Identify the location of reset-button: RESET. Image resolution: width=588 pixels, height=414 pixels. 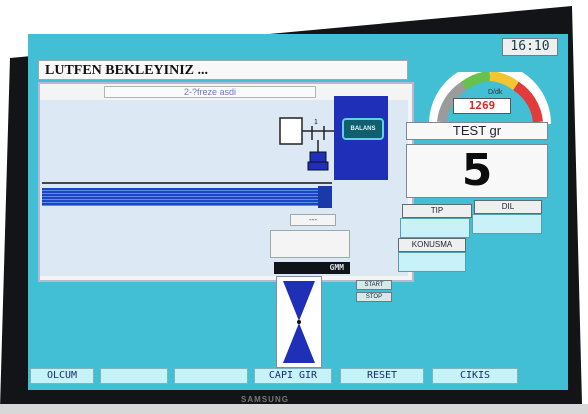
(382, 376).